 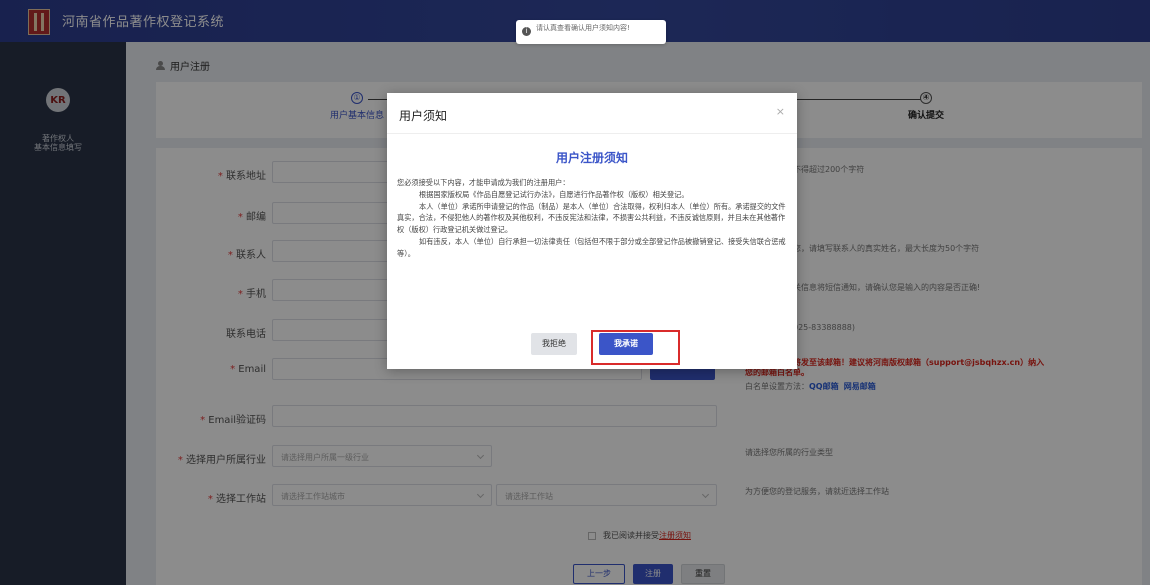 I want to click on tooltip-text: 请认真查看确认用户须知内容!, so click(x=583, y=28).